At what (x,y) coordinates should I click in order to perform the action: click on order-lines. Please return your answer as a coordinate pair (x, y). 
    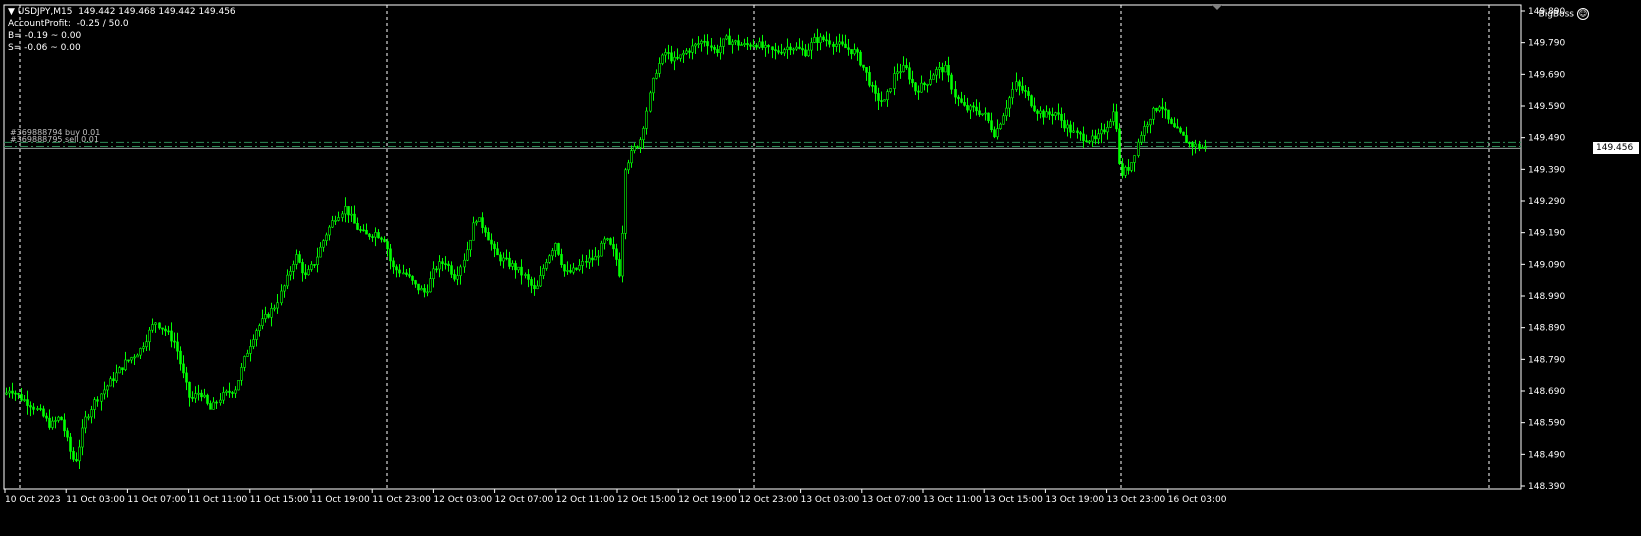
    Looking at the image, I should click on (762, 145).